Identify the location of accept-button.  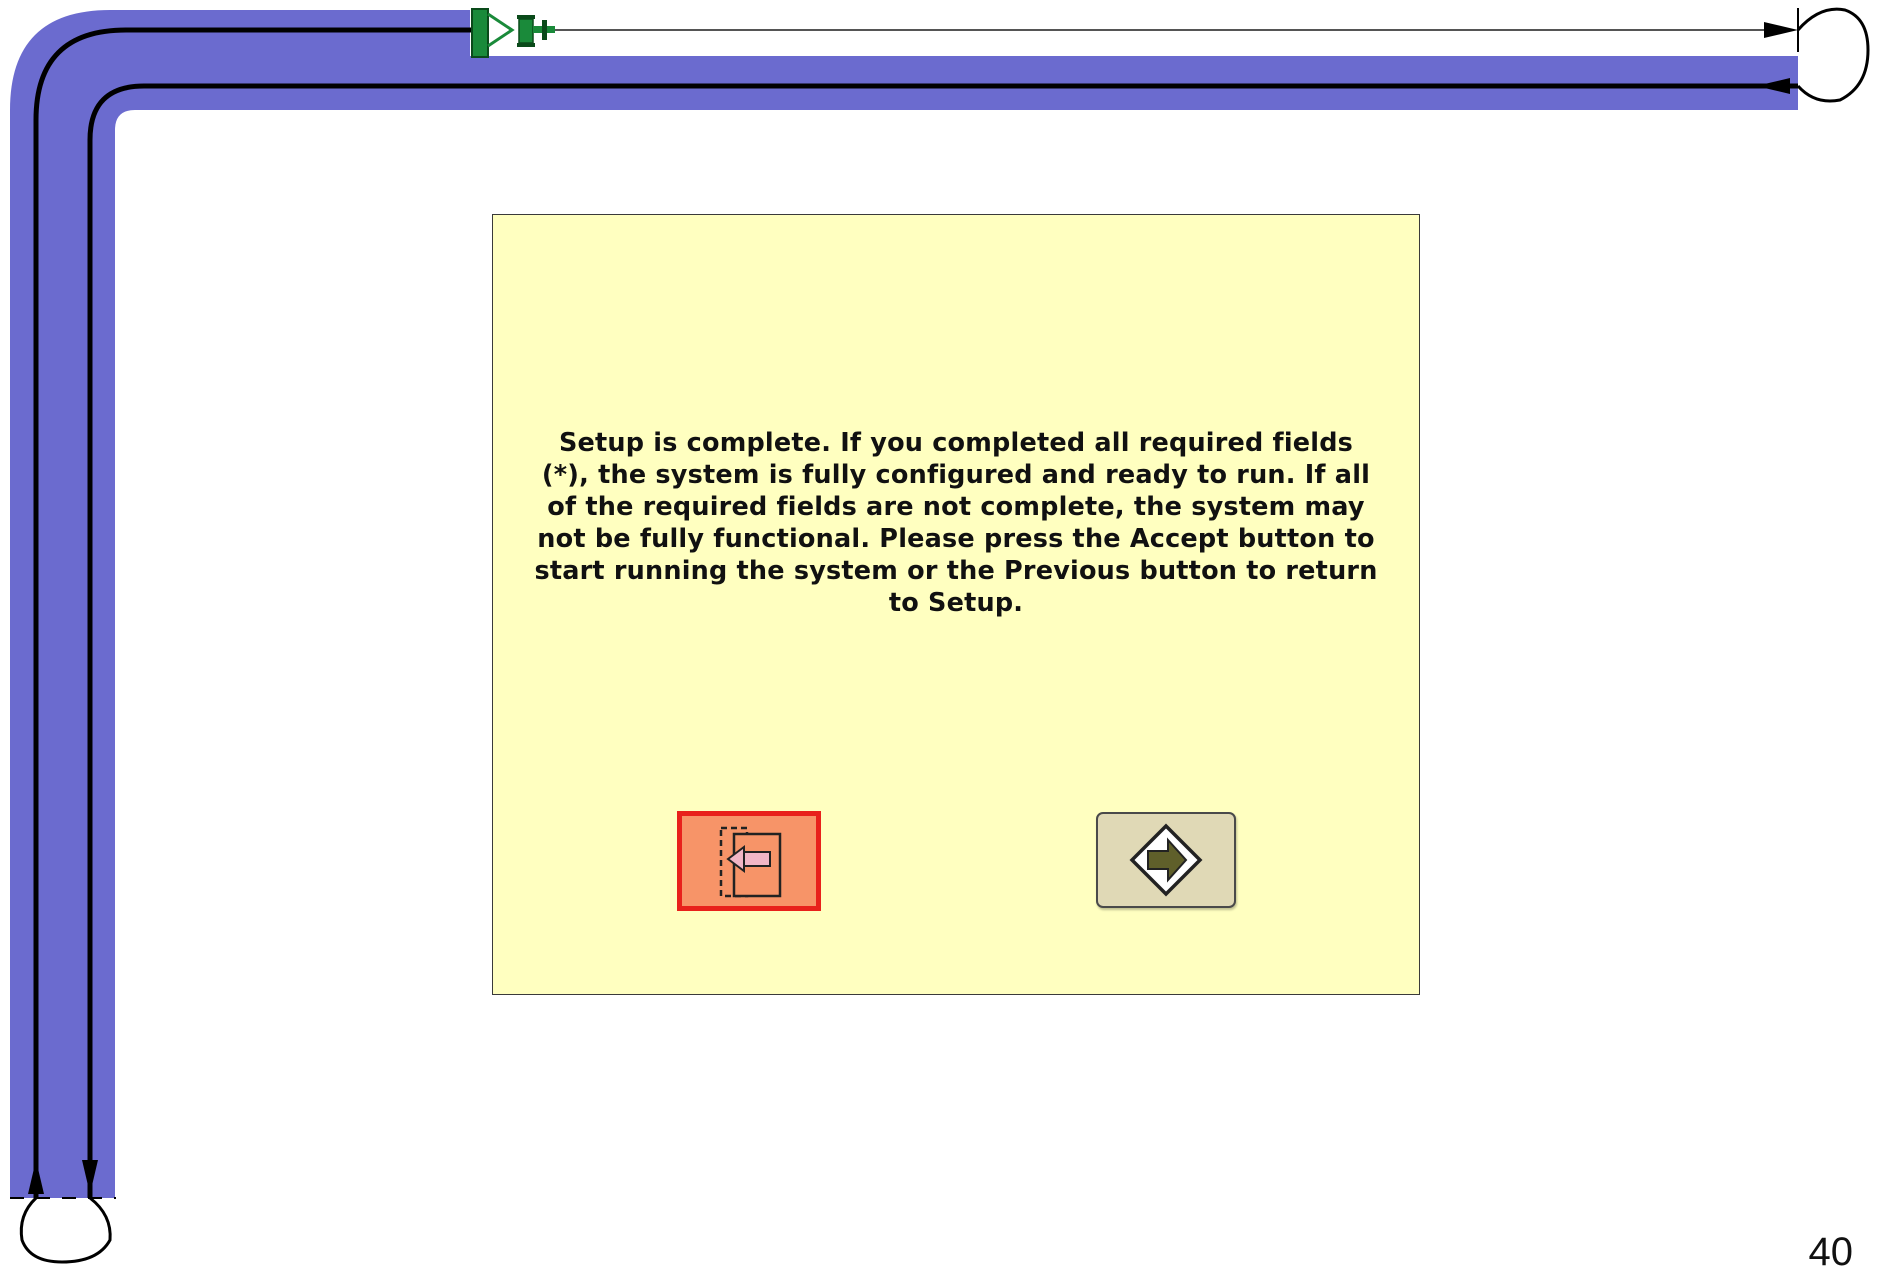
(1166, 860).